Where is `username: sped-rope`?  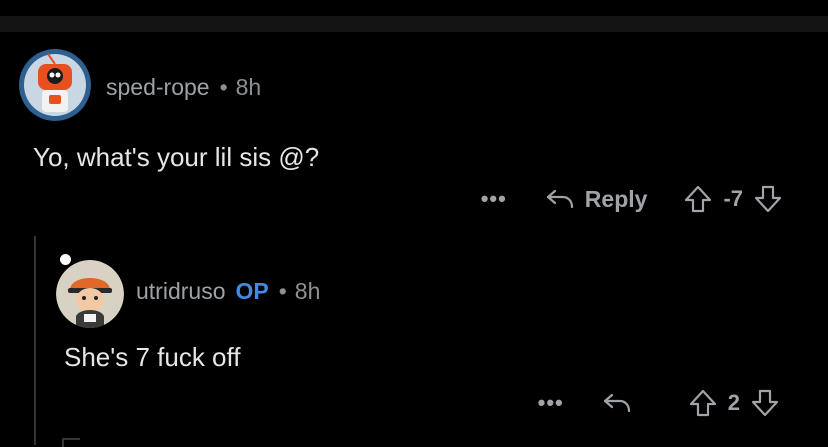 username: sped-rope is located at coordinates (158, 87).